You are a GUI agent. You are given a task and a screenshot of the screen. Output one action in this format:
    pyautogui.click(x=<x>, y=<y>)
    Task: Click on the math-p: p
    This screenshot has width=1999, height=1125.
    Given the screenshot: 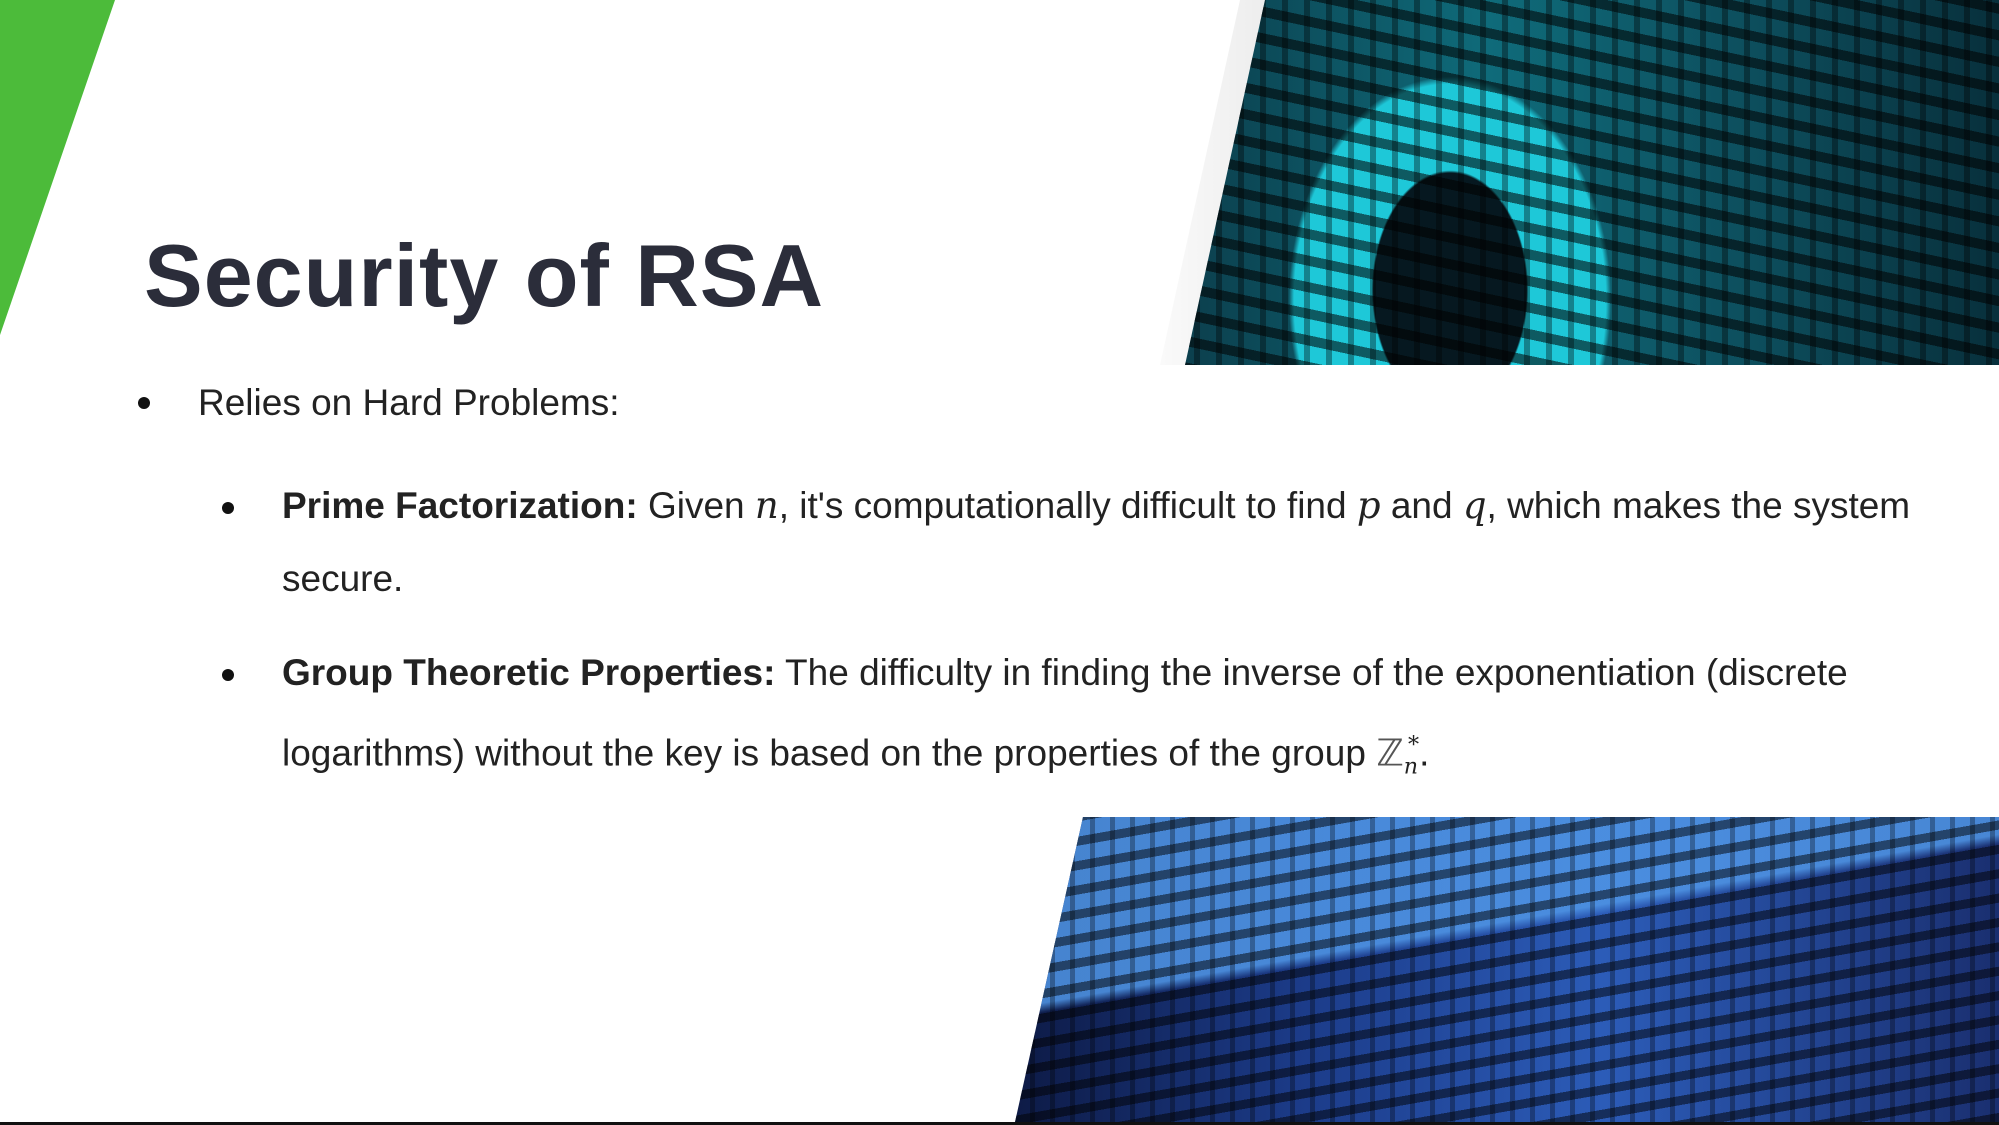 What is the action you would take?
    pyautogui.click(x=1368, y=505)
    